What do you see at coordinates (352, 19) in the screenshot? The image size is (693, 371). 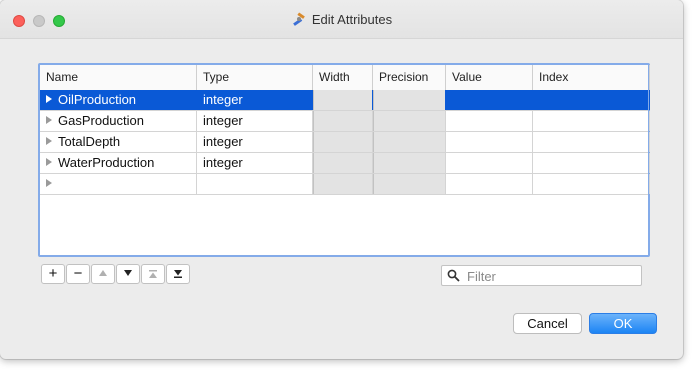 I see `window-title: Edit Attributes` at bounding box center [352, 19].